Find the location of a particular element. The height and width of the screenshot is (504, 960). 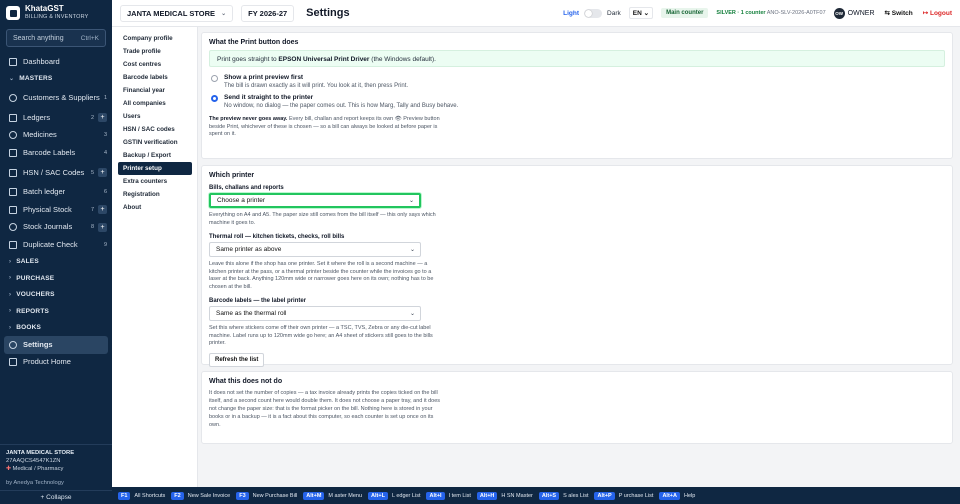

sidebar-item-label: HSN / SAC Codes is located at coordinates (54, 172).